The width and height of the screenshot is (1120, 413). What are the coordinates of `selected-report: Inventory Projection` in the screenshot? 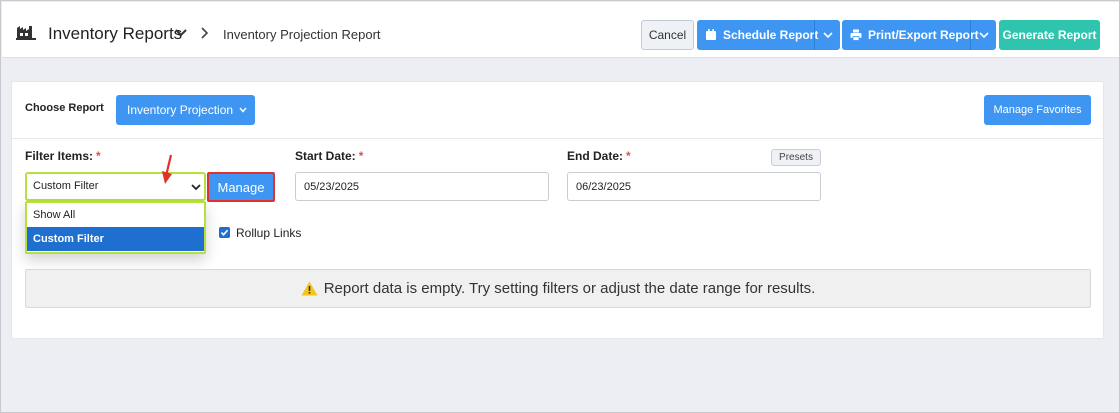 It's located at (180, 110).